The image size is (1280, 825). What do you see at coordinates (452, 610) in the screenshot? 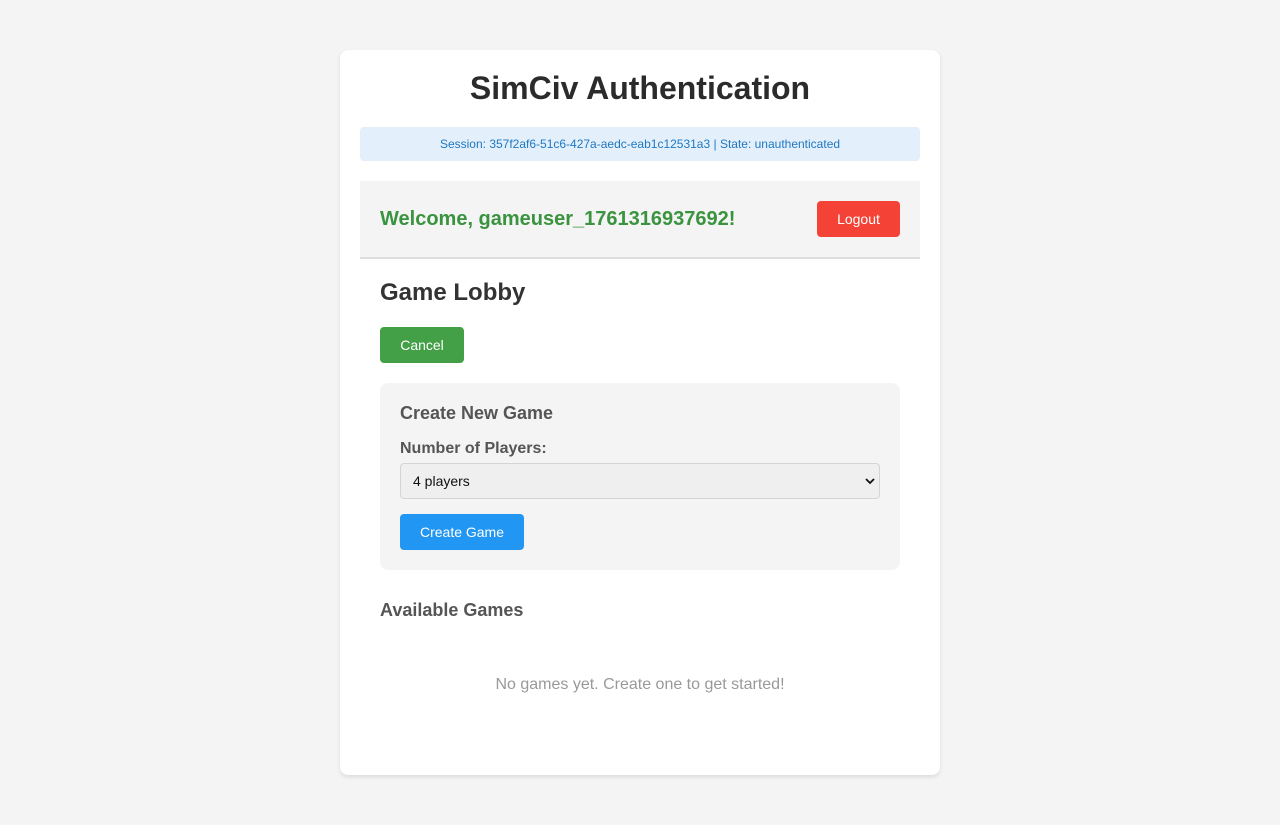
I see `available-games-title: Available Games` at bounding box center [452, 610].